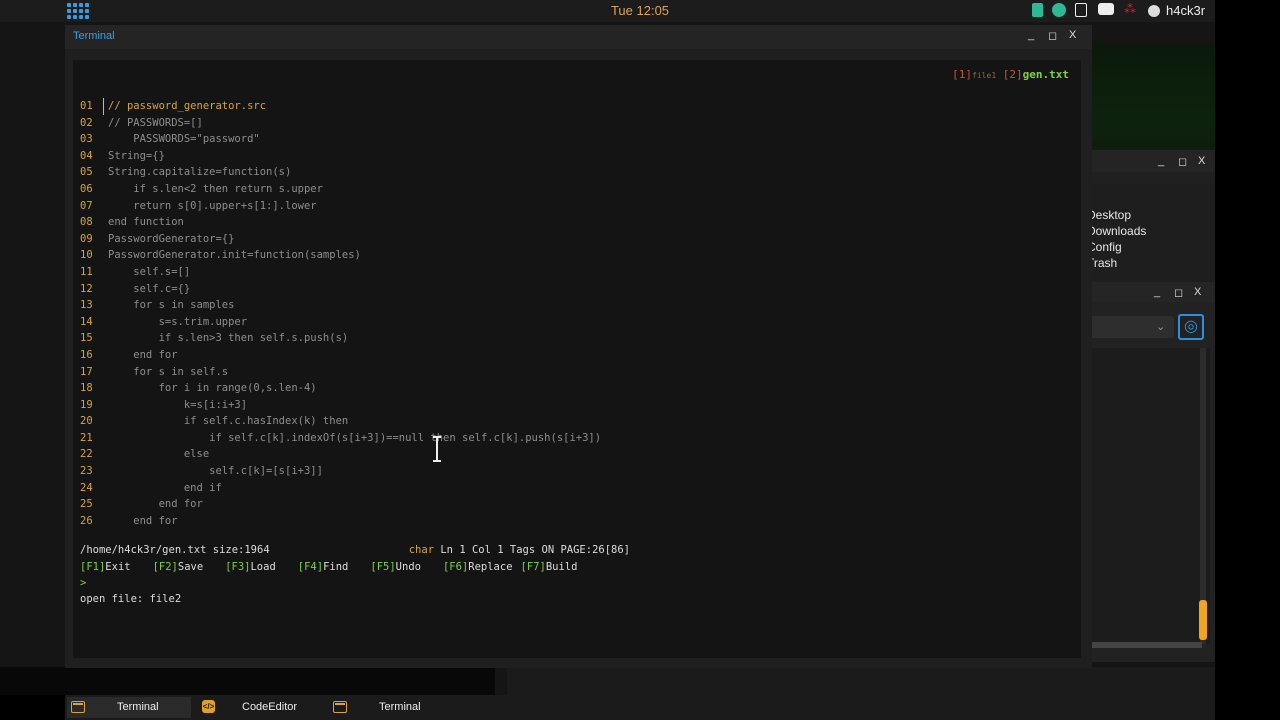 Image resolution: width=1280 pixels, height=720 pixels. I want to click on code-line: 12 self.c={}, so click(340, 289).